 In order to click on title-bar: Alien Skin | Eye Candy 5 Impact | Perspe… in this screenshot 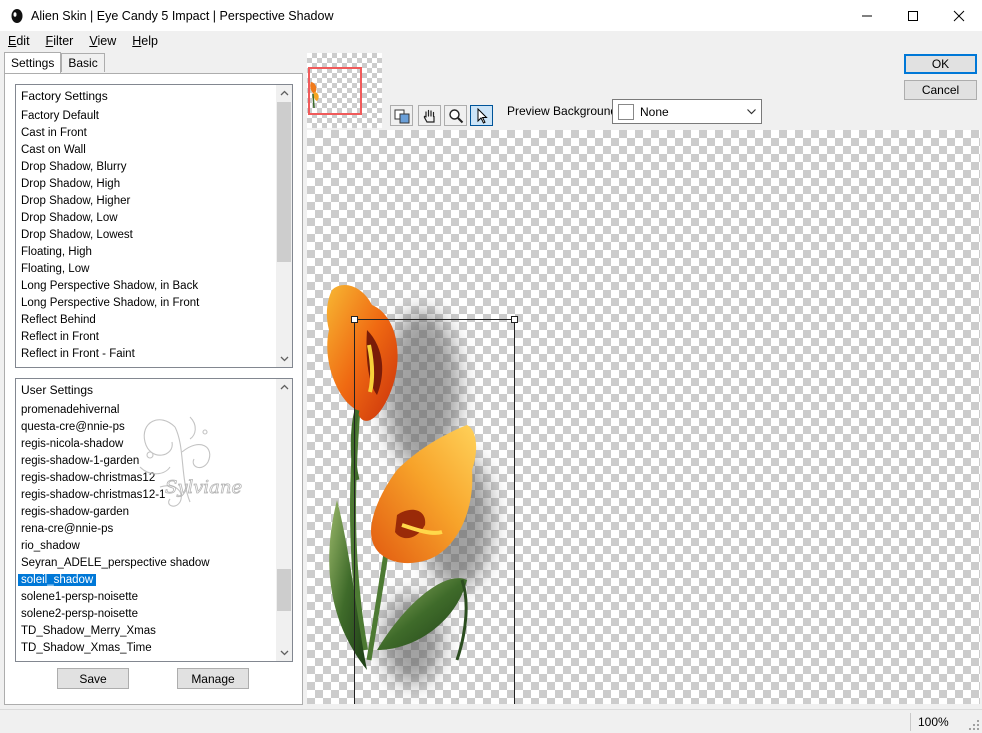, I will do `click(491, 15)`.